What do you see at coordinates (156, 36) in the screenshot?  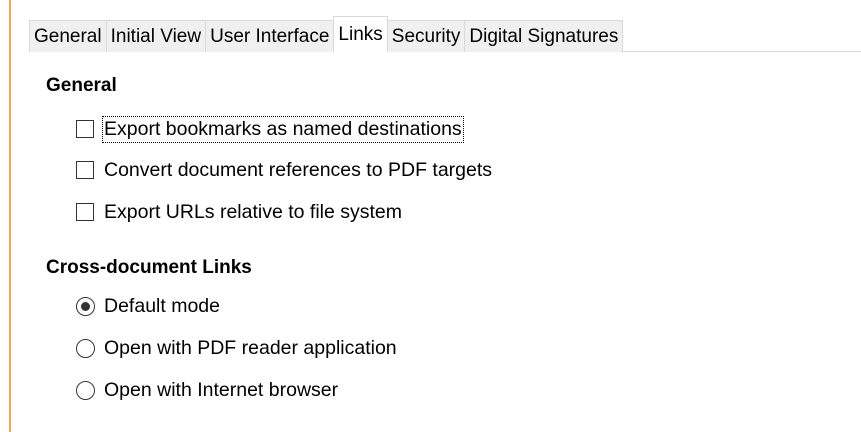 I see `tab-initial-view: Initial View` at bounding box center [156, 36].